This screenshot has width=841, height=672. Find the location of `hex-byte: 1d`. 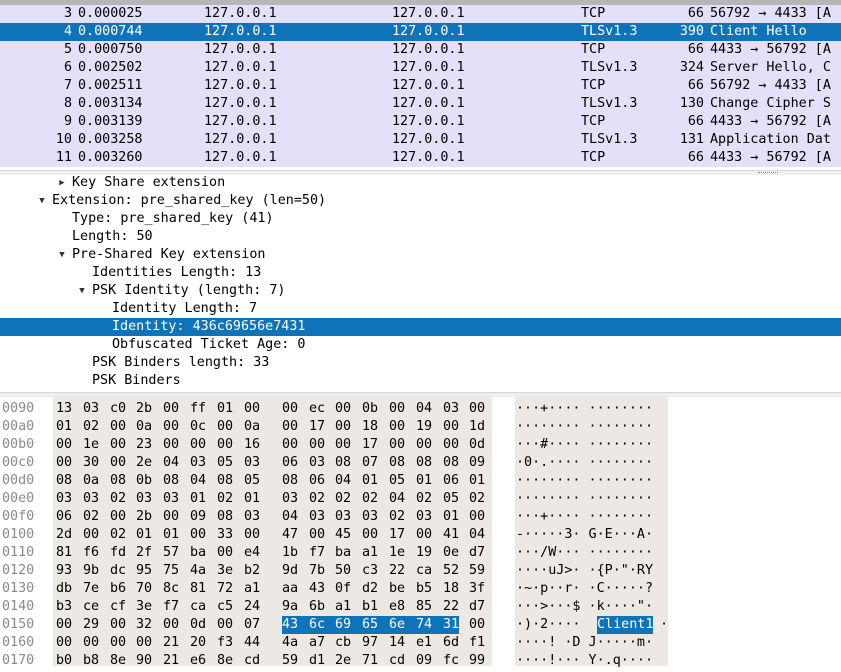

hex-byte: 1d is located at coordinates (477, 427).